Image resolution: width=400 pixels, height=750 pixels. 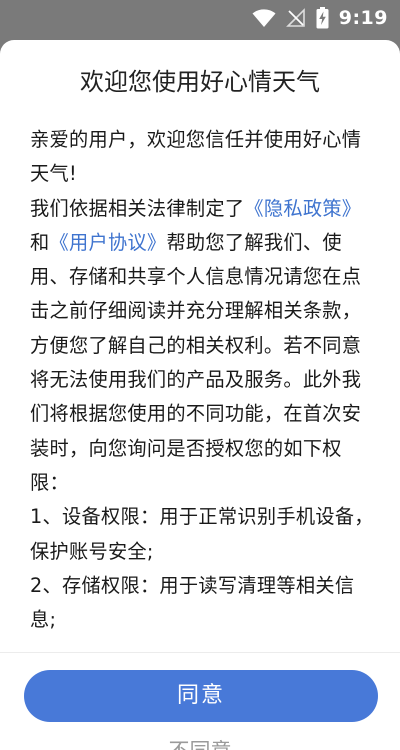 I want to click on privacy-policy-link: 《隐私政策》, so click(x=302, y=208).